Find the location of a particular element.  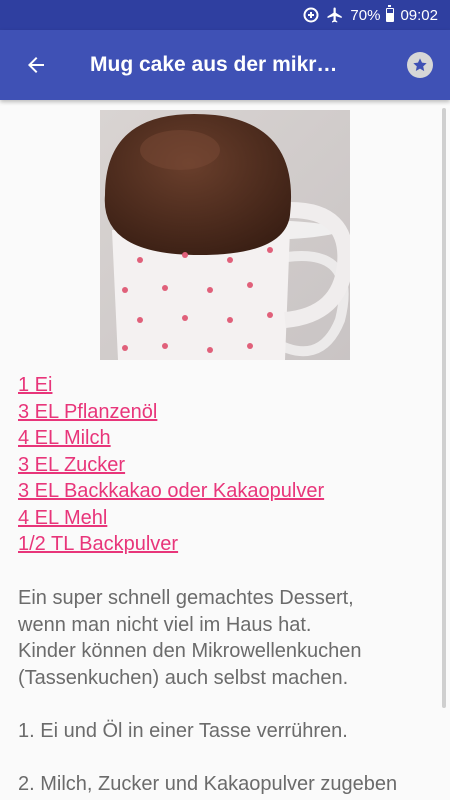

ingredient-link: 4 EL Mehl is located at coordinates (228, 518).